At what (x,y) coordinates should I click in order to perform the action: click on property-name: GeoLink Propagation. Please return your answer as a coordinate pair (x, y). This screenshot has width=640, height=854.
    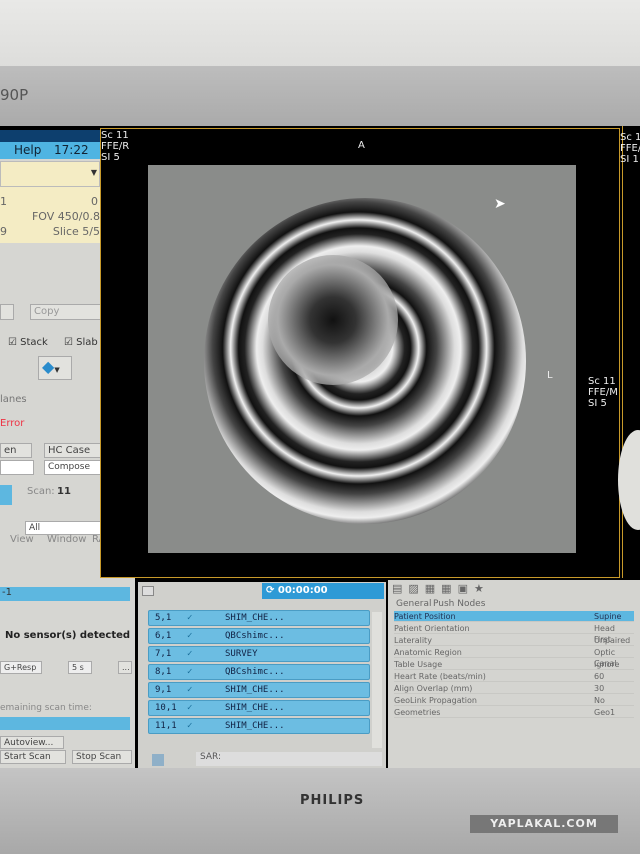
    Looking at the image, I should click on (435, 700).